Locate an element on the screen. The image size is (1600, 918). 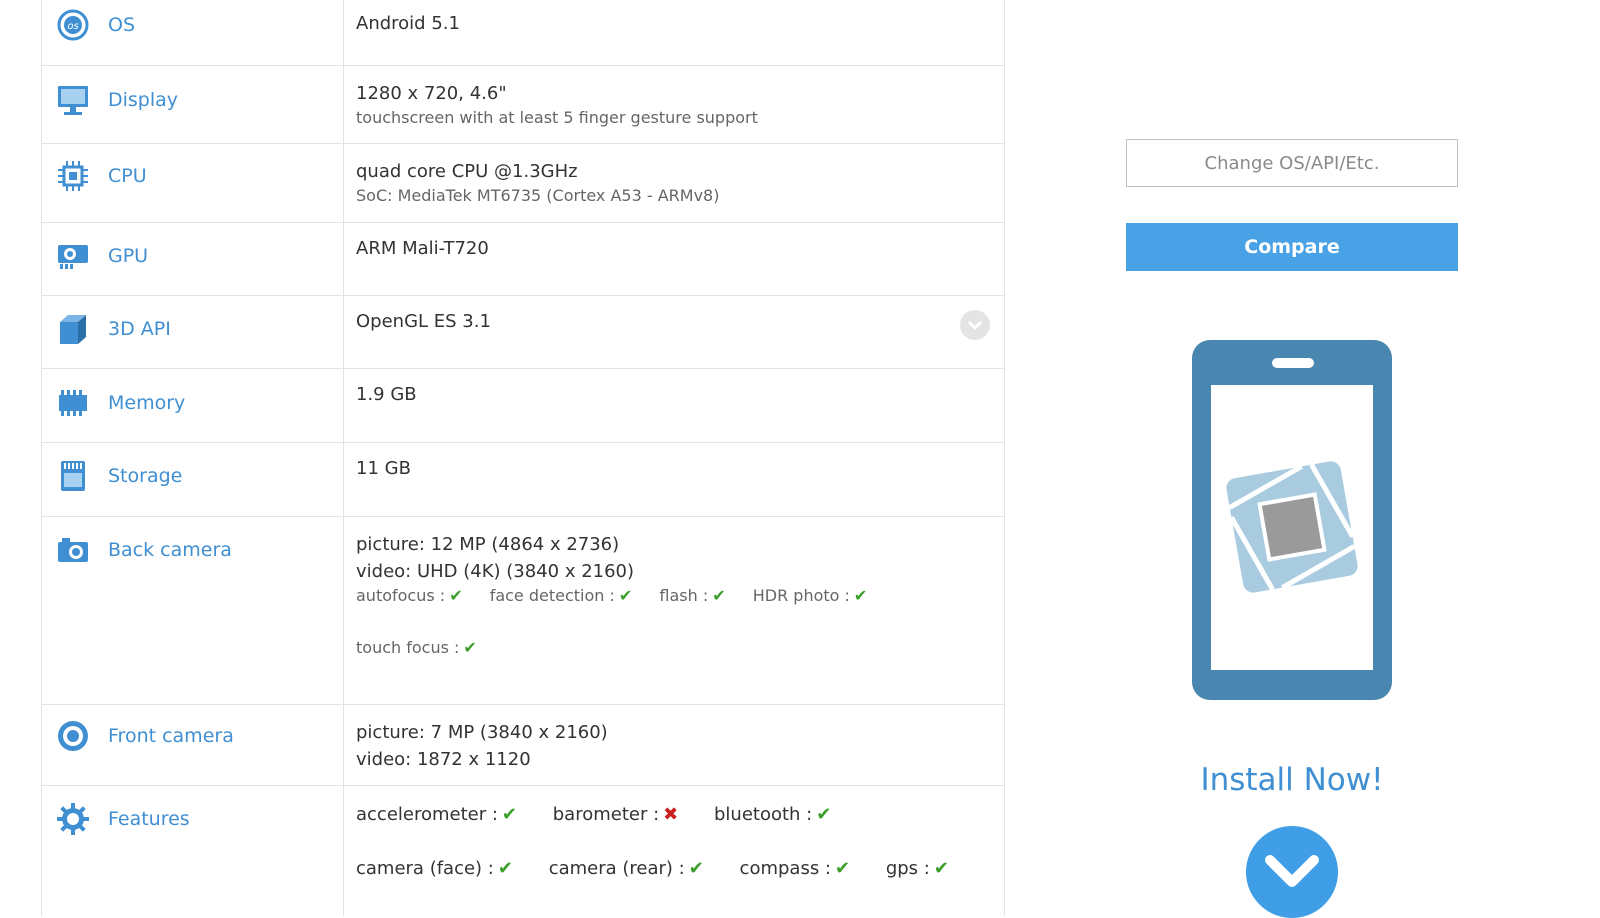
spec-value-storage: 11 GB is located at coordinates (674, 479).